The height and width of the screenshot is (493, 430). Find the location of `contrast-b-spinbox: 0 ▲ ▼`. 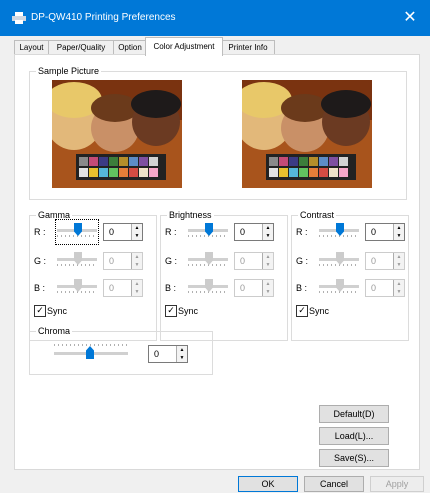

contrast-b-spinbox: 0 ▲ ▼ is located at coordinates (385, 288).